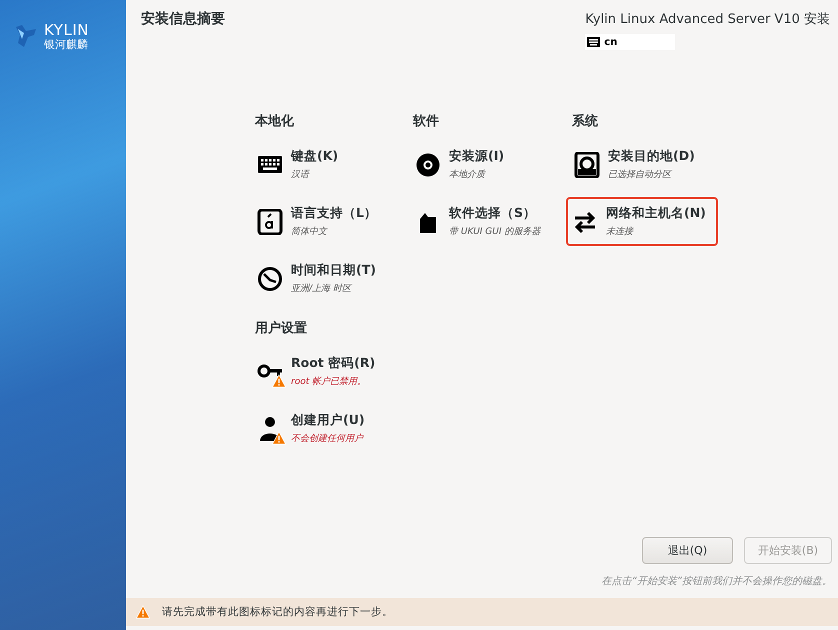 This screenshot has height=630, width=838. I want to click on spoke-item: 创建用户(U) 不会创建任何用户, so click(332, 428).